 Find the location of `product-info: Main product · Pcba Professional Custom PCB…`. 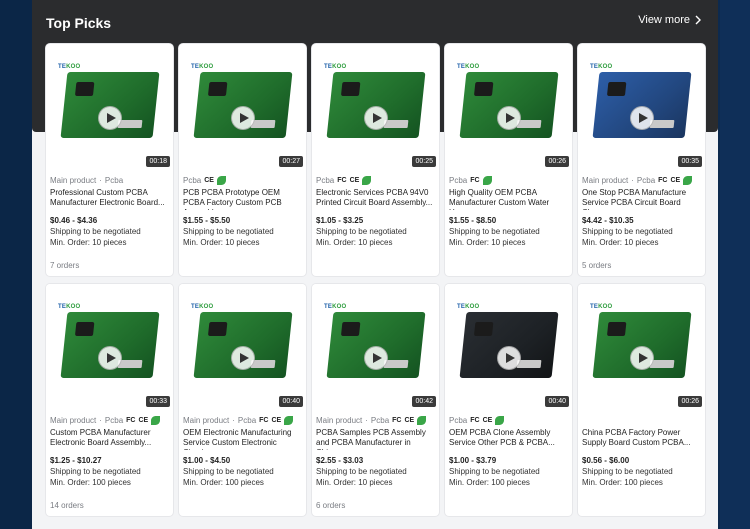

product-info: Main product · Pcba Professional Custom PCB… is located at coordinates (109, 209).